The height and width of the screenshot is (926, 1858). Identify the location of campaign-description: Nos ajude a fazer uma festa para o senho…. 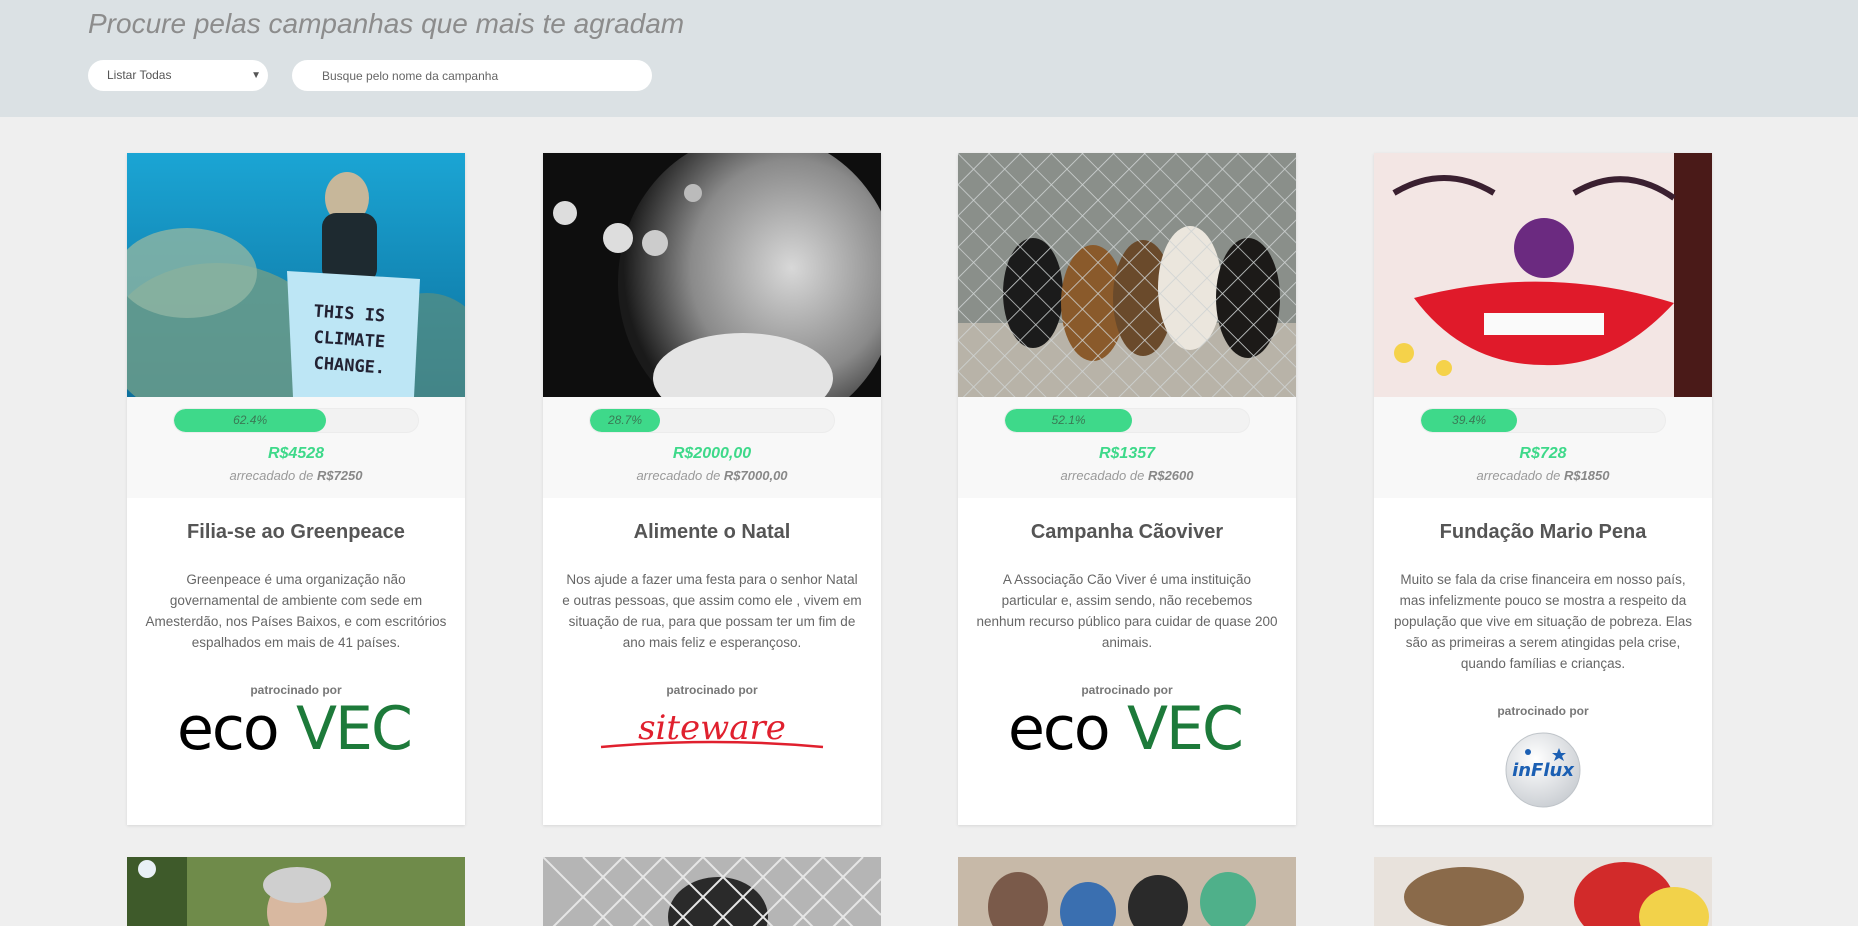
(712, 611).